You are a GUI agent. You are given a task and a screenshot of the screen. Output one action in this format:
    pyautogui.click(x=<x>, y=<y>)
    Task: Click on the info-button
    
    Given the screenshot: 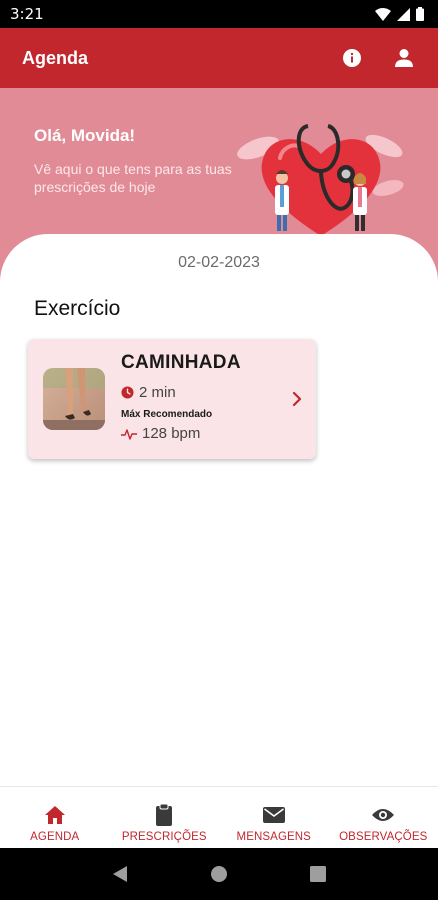 What is the action you would take?
    pyautogui.click(x=352, y=58)
    